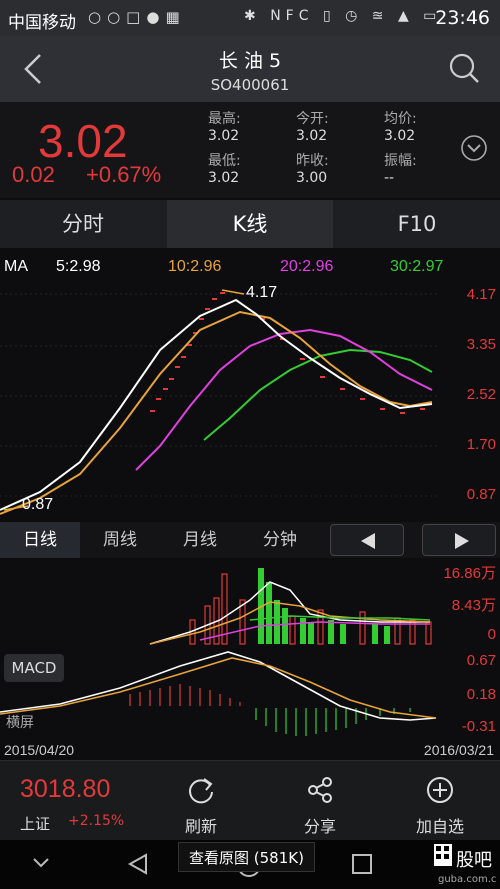  I want to click on period-bar: 日线 周线 月线 分钟, so click(250, 540).